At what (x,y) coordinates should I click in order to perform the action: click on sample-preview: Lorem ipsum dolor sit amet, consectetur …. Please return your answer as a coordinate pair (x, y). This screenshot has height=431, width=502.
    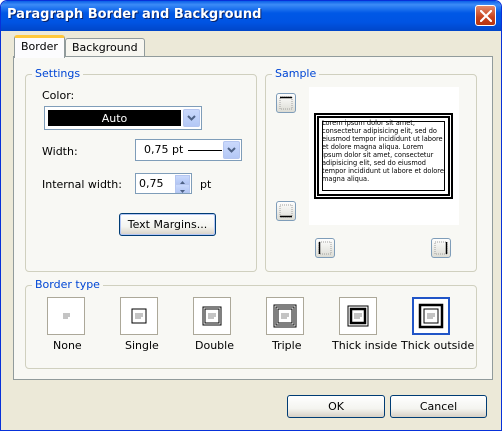
    Looking at the image, I should click on (384, 156).